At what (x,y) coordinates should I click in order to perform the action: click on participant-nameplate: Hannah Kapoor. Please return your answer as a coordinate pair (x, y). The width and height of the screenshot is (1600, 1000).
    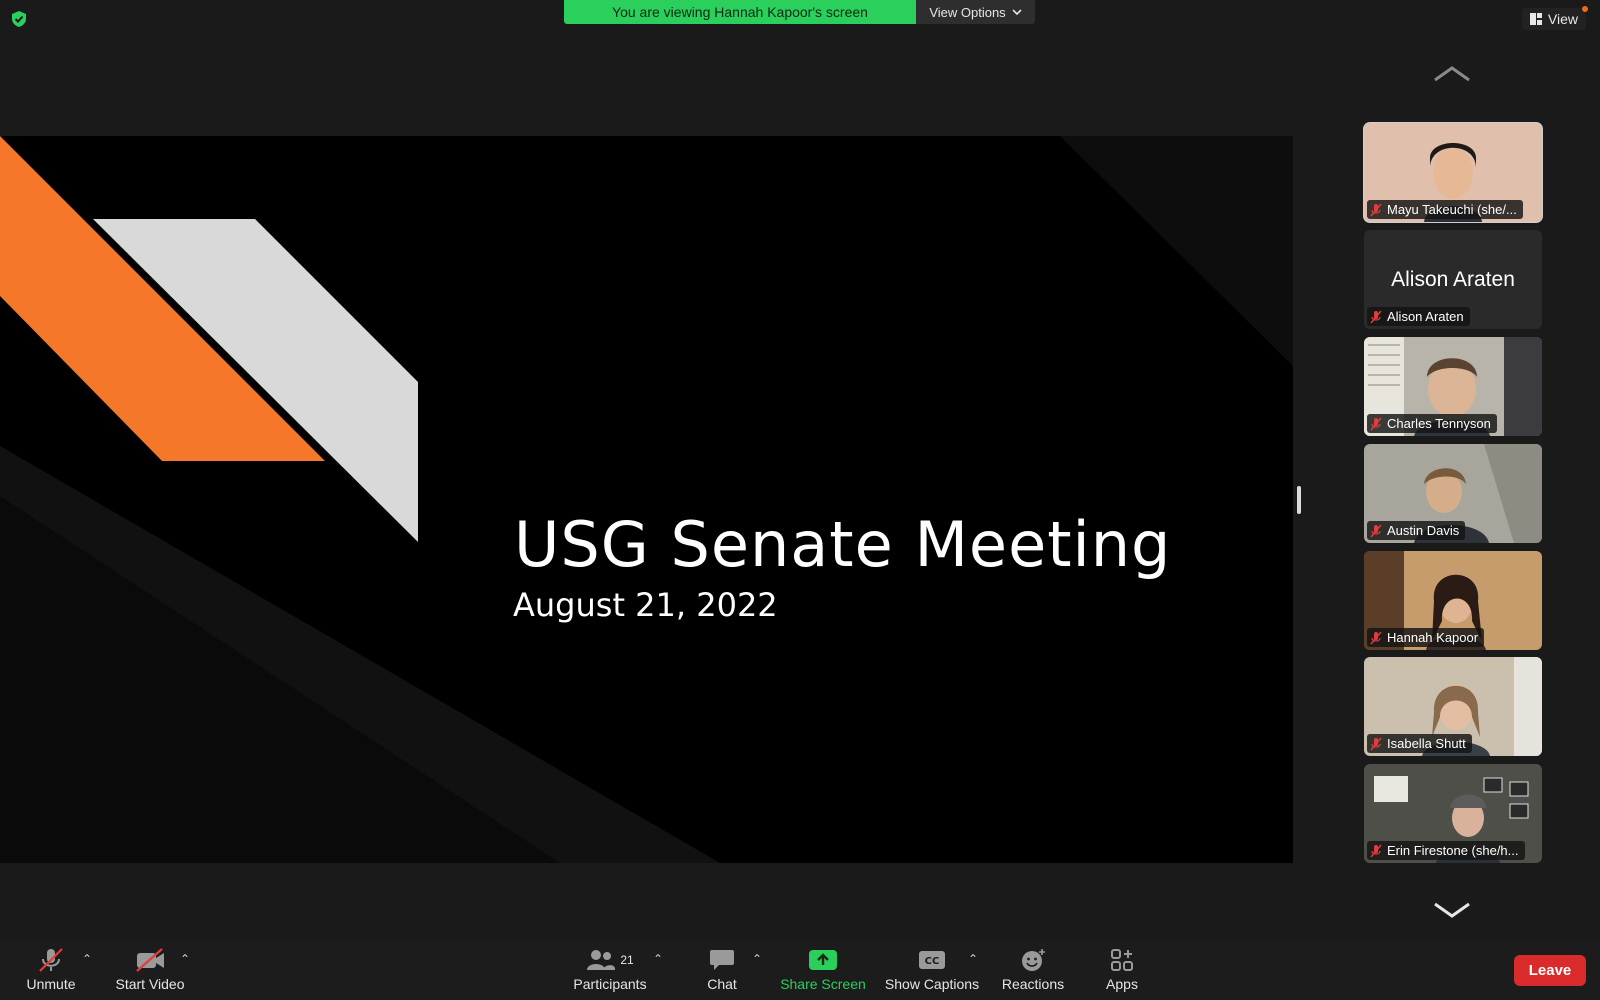
    Looking at the image, I should click on (1426, 637).